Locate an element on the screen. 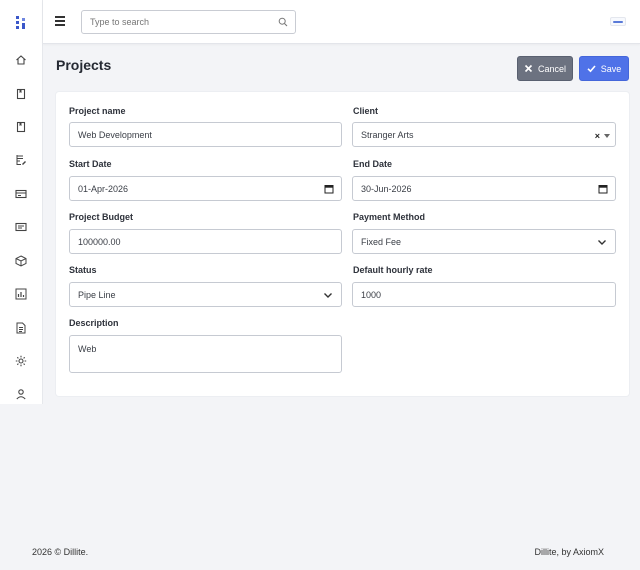  sidebar is located at coordinates (21, 202).